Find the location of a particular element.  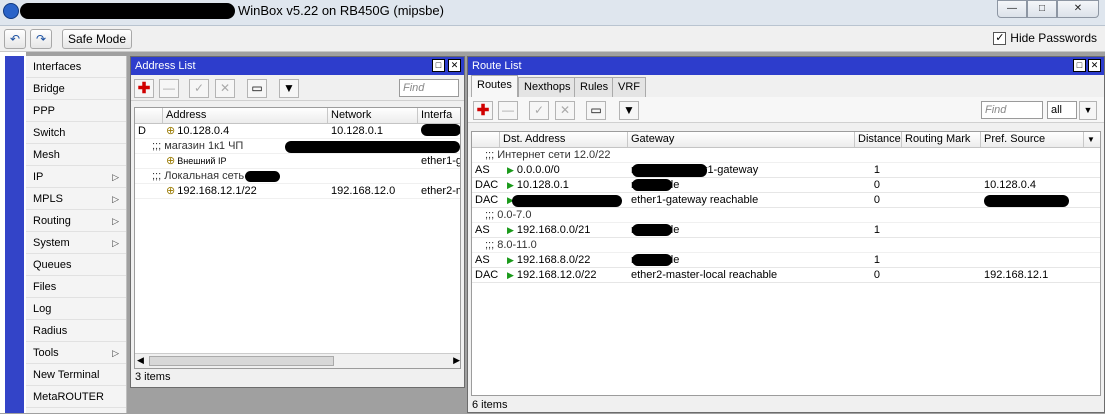

table-row: D ⊕ 10.128.0.4 10.128.0.1 is located at coordinates (297, 131).